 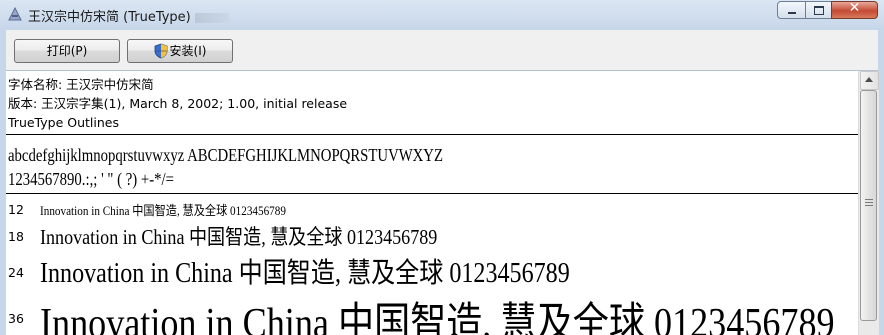 What do you see at coordinates (16, 318) in the screenshot?
I see `sample-size: 36` at bounding box center [16, 318].